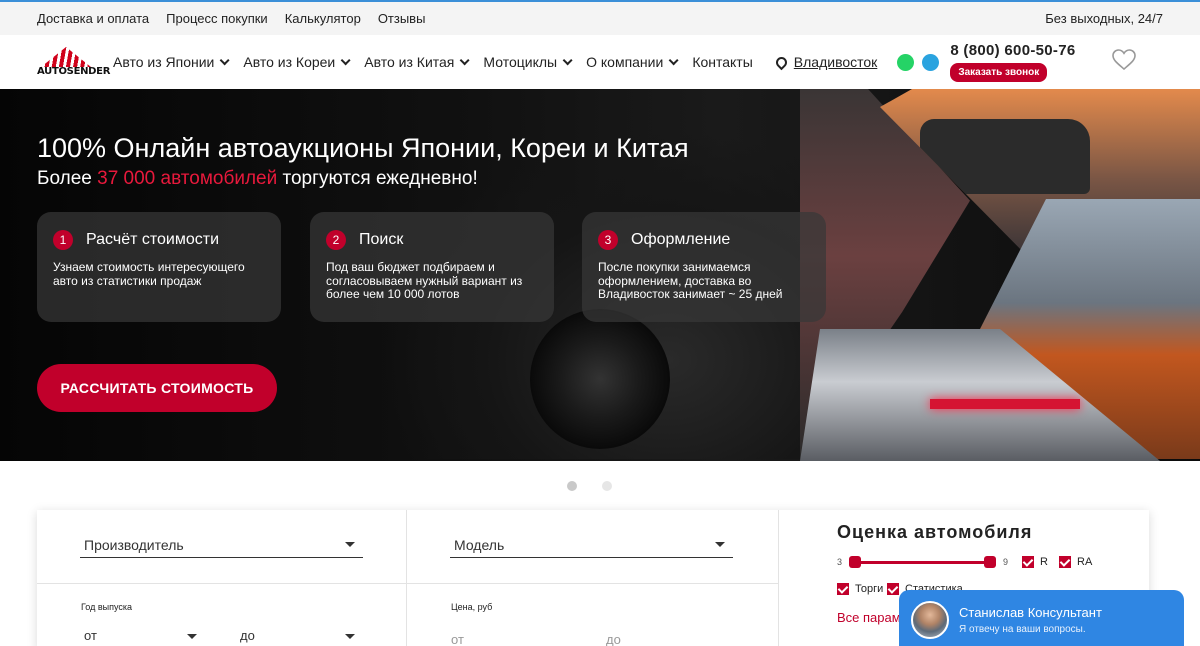  Describe the element at coordinates (1035, 562) in the screenshot. I see `checkbox-r: R` at that location.